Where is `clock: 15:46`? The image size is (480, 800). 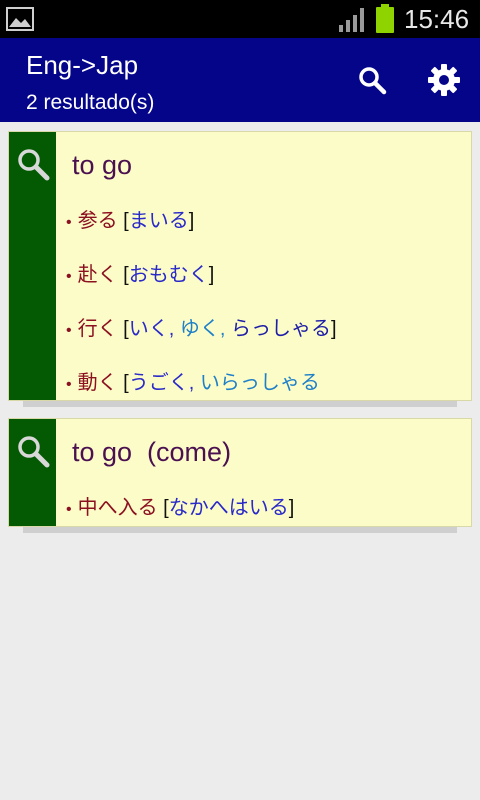
clock: 15:46 is located at coordinates (437, 19).